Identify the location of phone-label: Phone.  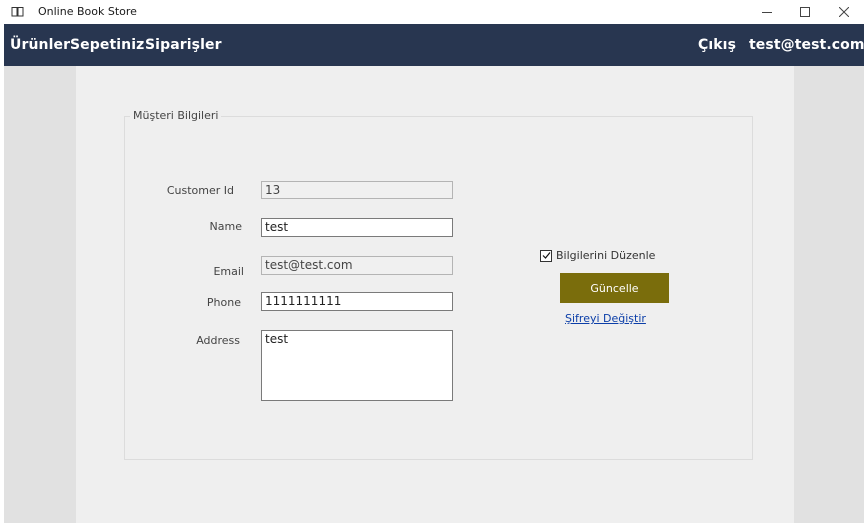
(223, 302).